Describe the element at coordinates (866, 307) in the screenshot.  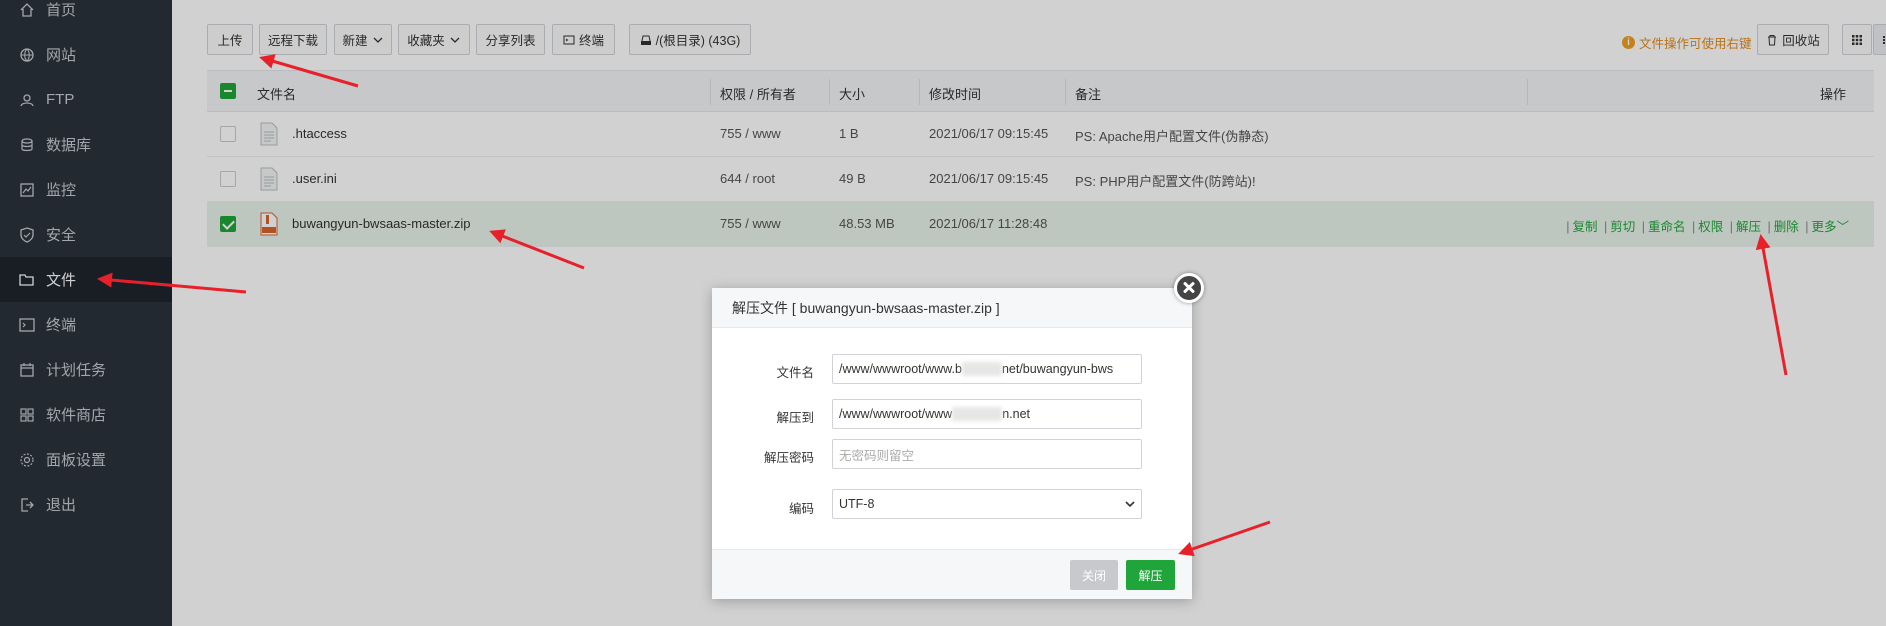
I see `dialog-title: 解压文件 [ buwangyun-bwsaas-master.zip ]` at that location.